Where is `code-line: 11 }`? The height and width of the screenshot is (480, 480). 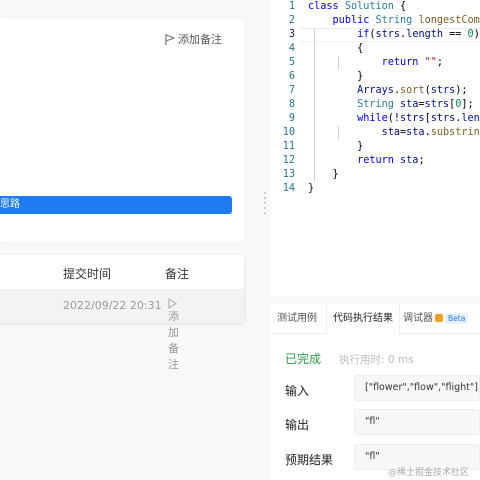 code-line: 11 } is located at coordinates (375, 147).